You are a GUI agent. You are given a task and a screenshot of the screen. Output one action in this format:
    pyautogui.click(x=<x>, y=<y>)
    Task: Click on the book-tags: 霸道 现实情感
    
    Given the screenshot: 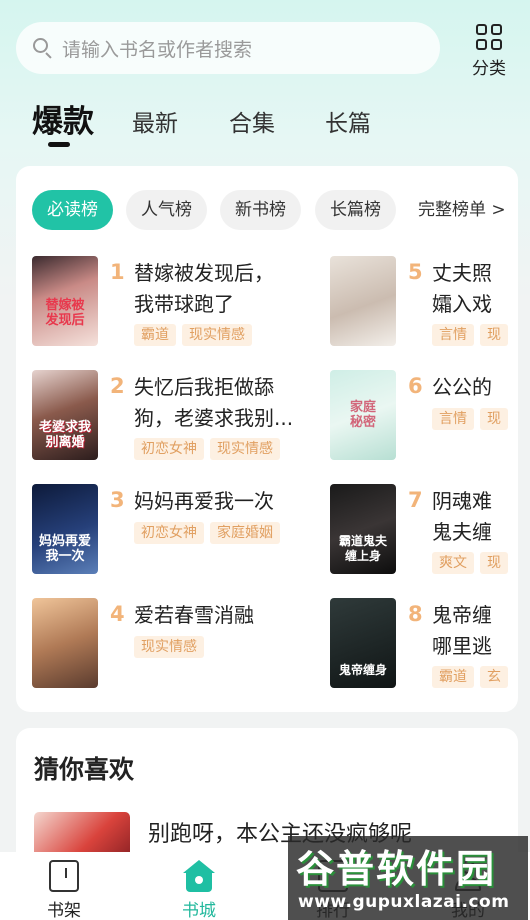 What is the action you would take?
    pyautogui.click(x=196, y=336)
    